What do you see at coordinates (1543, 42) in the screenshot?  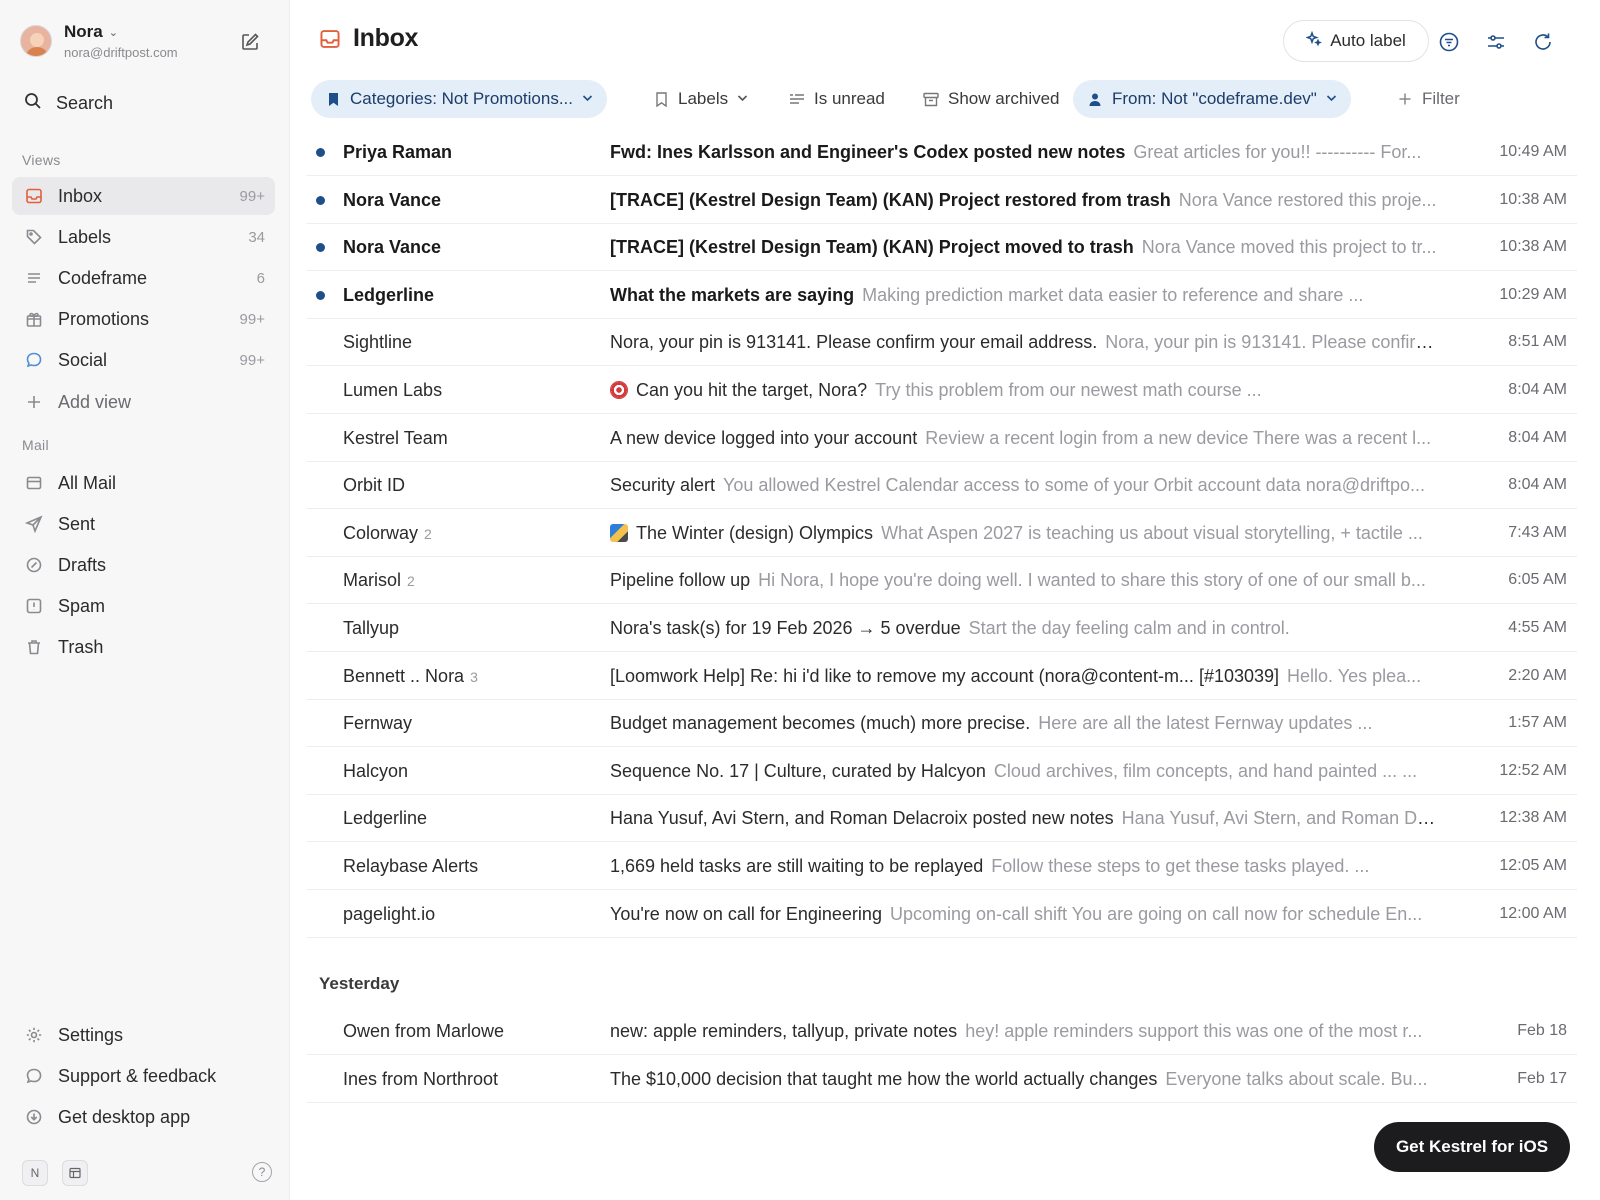 I see `refresh-icon` at bounding box center [1543, 42].